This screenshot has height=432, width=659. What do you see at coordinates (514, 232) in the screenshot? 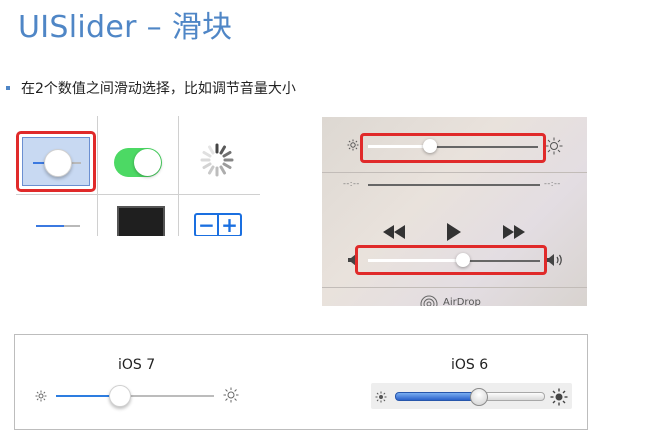
I see `fast-forward-icon` at bounding box center [514, 232].